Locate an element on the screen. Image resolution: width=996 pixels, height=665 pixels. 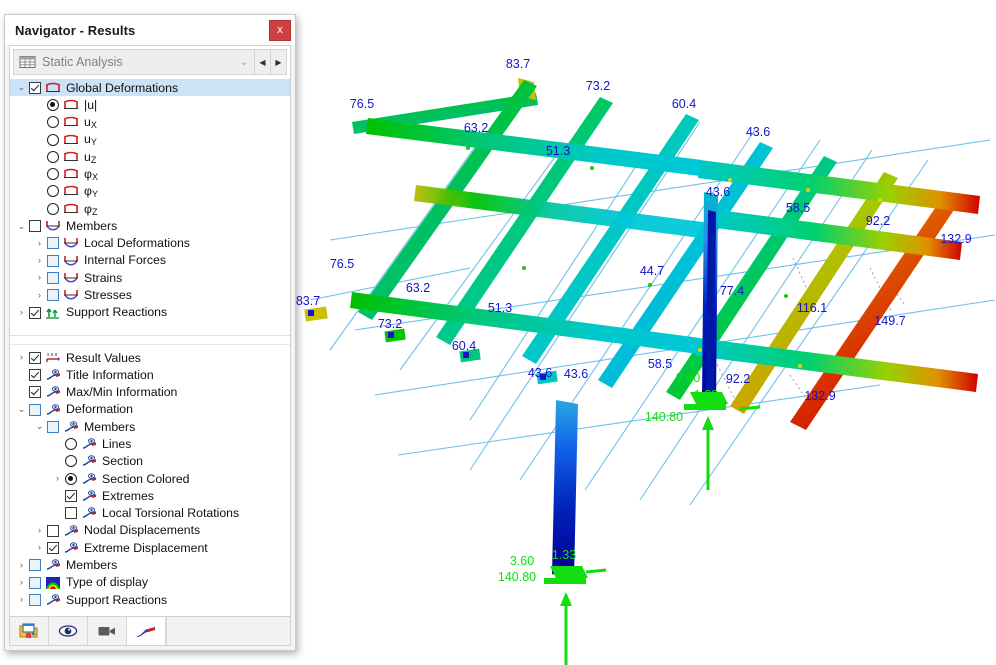
analysis-combo: Static Analysis ⌄ is located at coordinates (134, 62).